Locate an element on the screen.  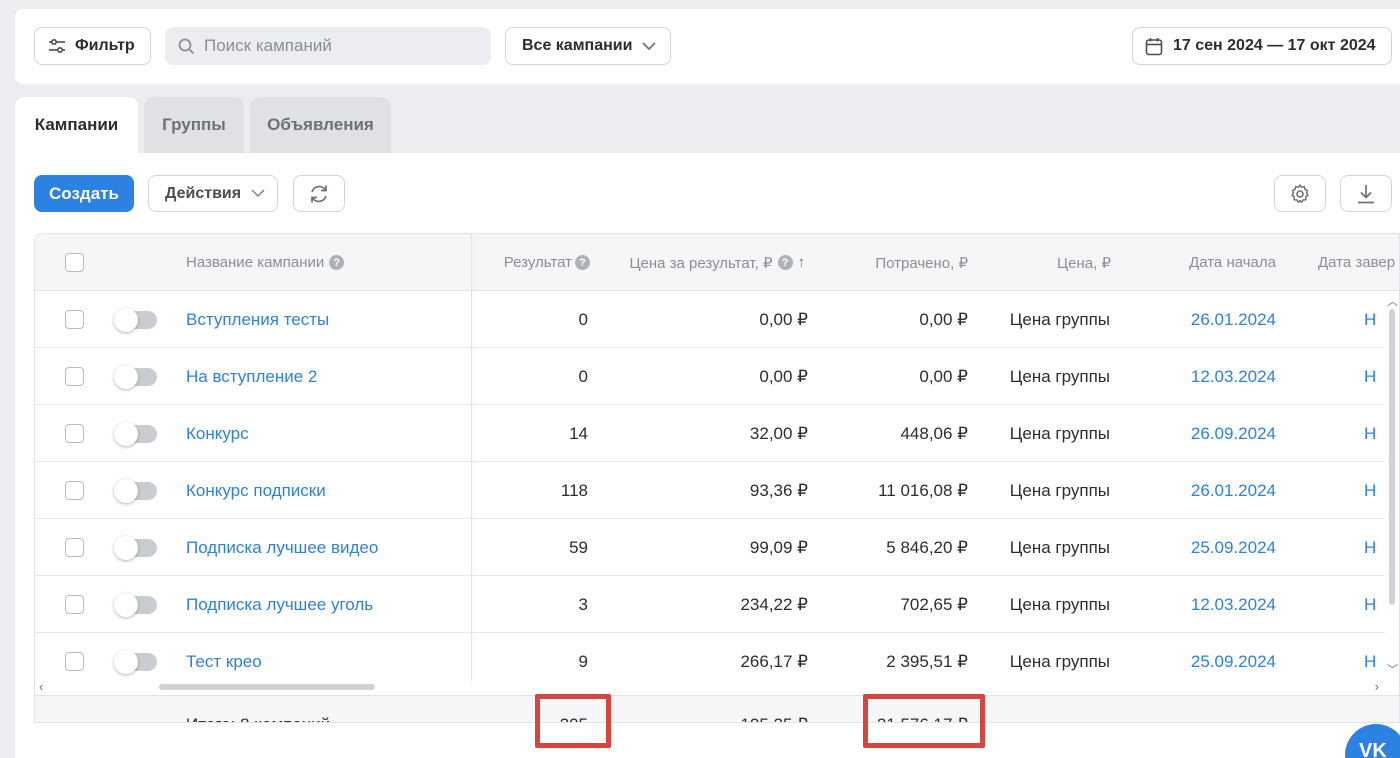
refresh-icon is located at coordinates (319, 193).